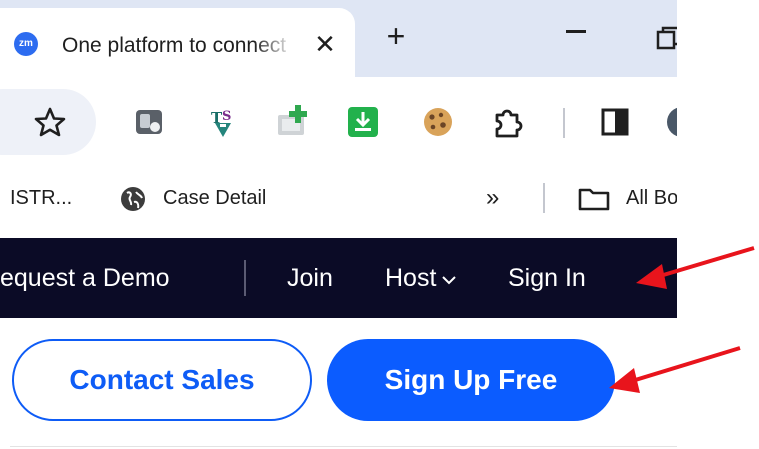 This screenshot has height=449, width=759. I want to click on arrow-to-sign-in-icon, so click(695, 267).